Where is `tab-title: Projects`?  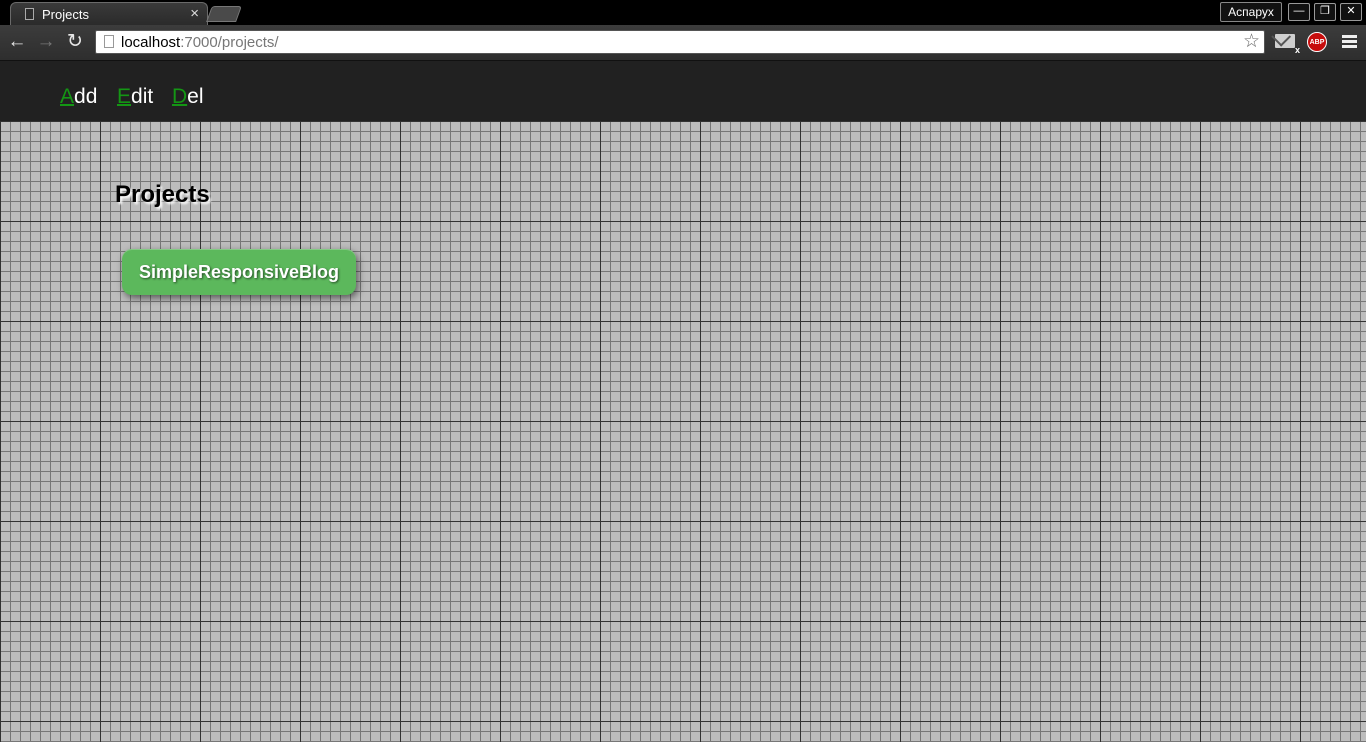 tab-title: Projects is located at coordinates (65, 14).